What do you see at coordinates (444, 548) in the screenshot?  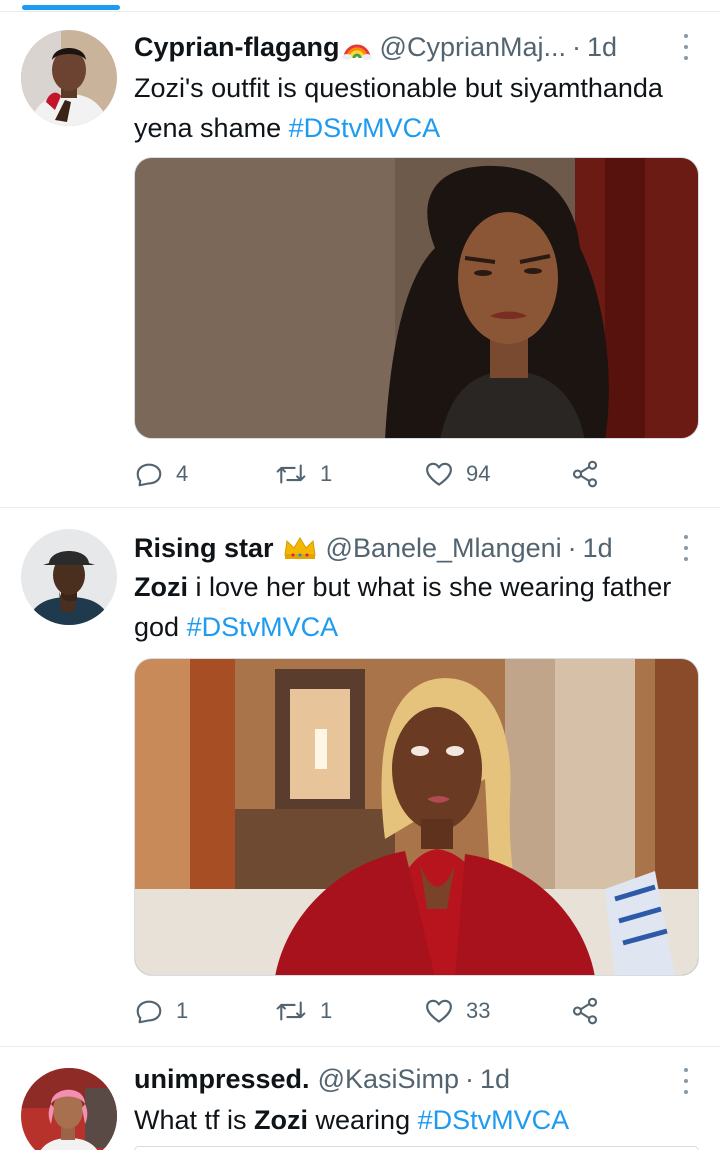 I see `handle: @Banele_Mlangeni` at bounding box center [444, 548].